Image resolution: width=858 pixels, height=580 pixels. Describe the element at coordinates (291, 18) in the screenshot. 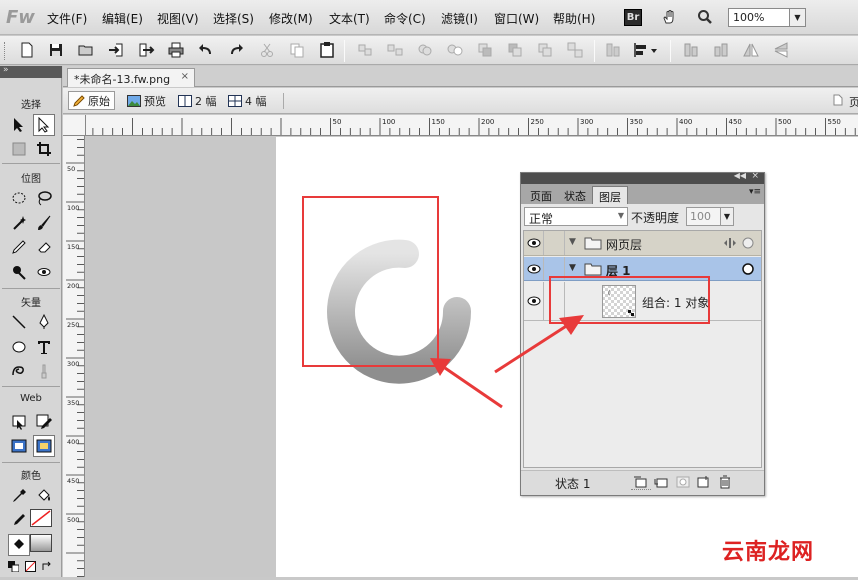

I see `menu-modify: 修改(M)` at that location.